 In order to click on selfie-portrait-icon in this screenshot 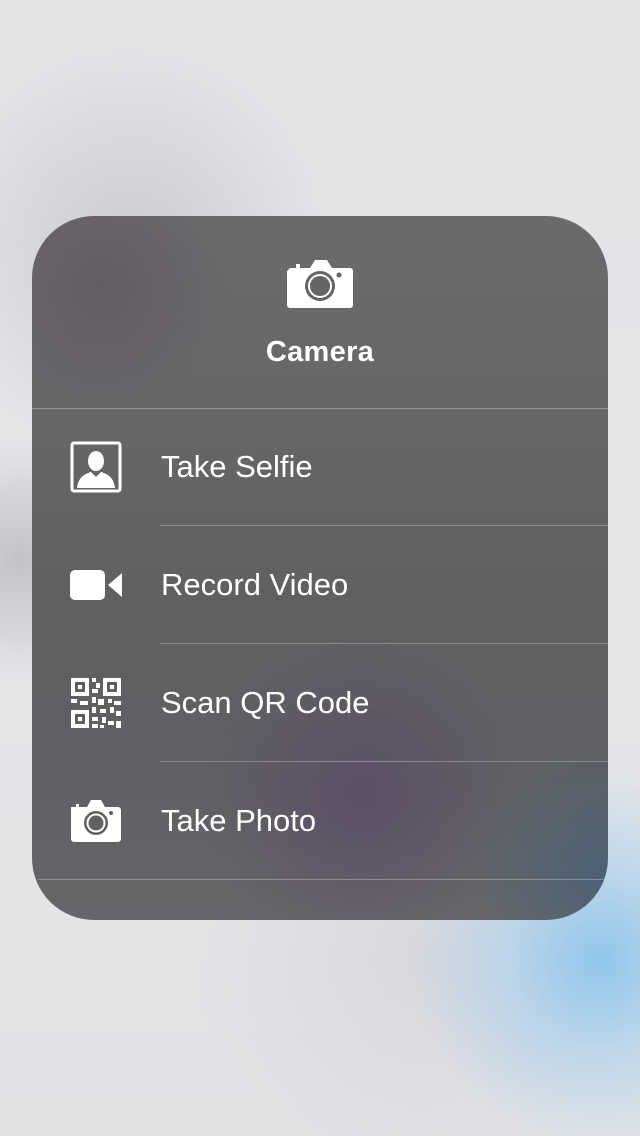, I will do `click(96, 467)`.